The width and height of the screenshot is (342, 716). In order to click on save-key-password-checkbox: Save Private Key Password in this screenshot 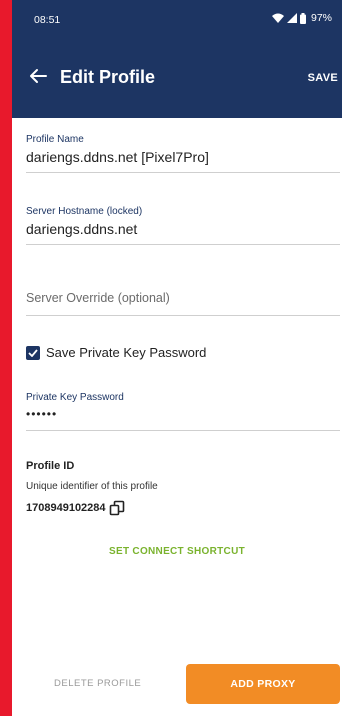, I will do `click(116, 352)`.